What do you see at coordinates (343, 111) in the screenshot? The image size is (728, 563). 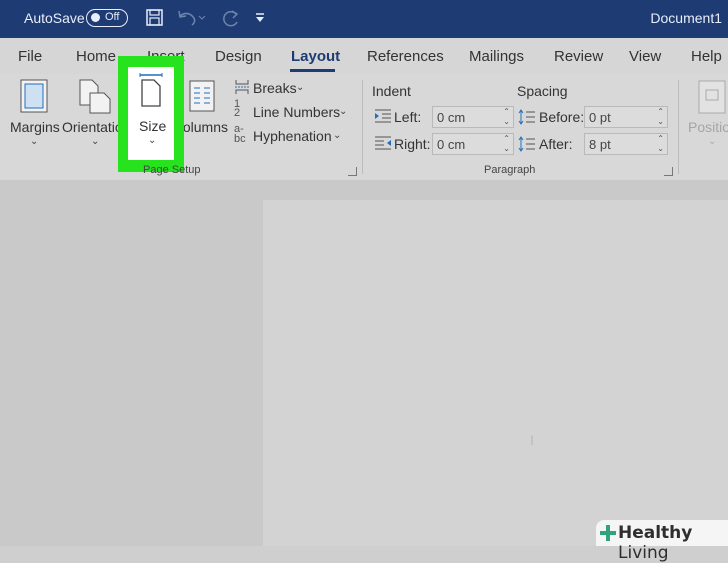 I see `line-numbers-dropdown-icon: ⌄` at bounding box center [343, 111].